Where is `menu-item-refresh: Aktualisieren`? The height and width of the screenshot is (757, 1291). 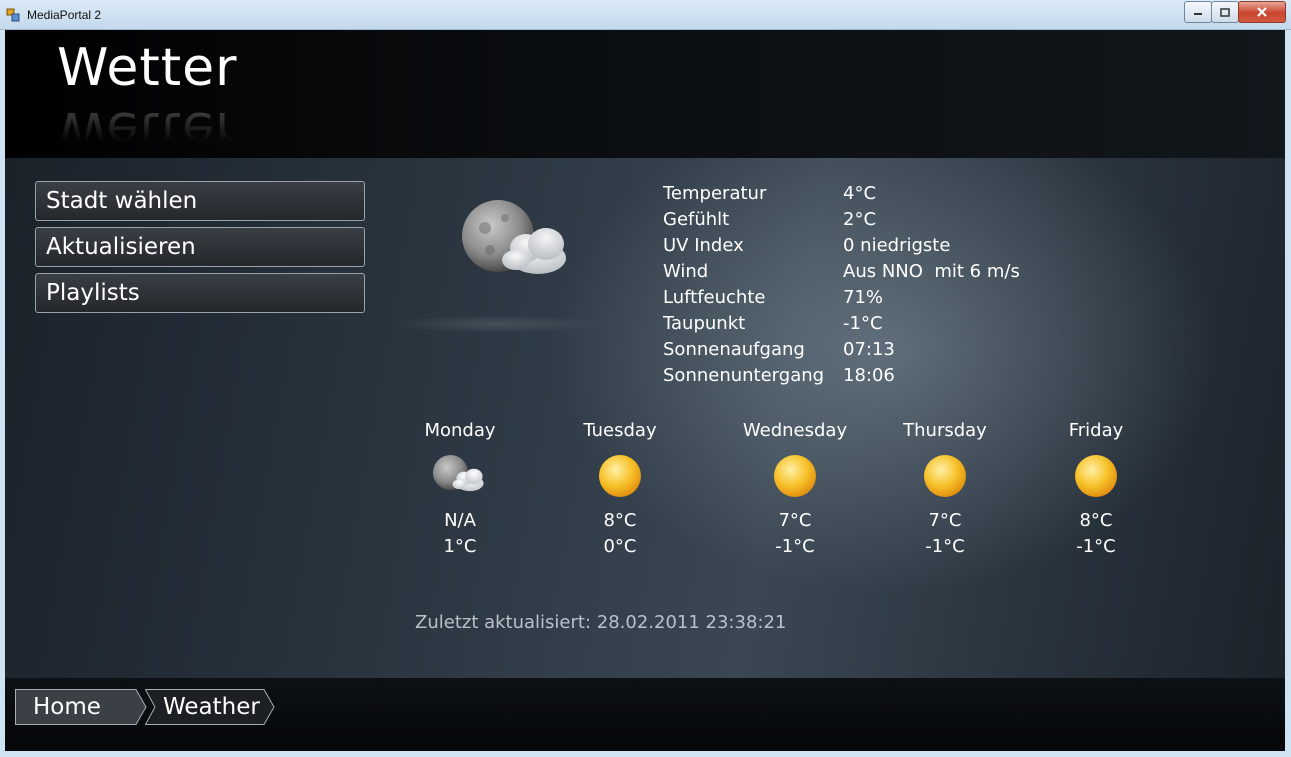
menu-item-refresh: Aktualisieren is located at coordinates (200, 247).